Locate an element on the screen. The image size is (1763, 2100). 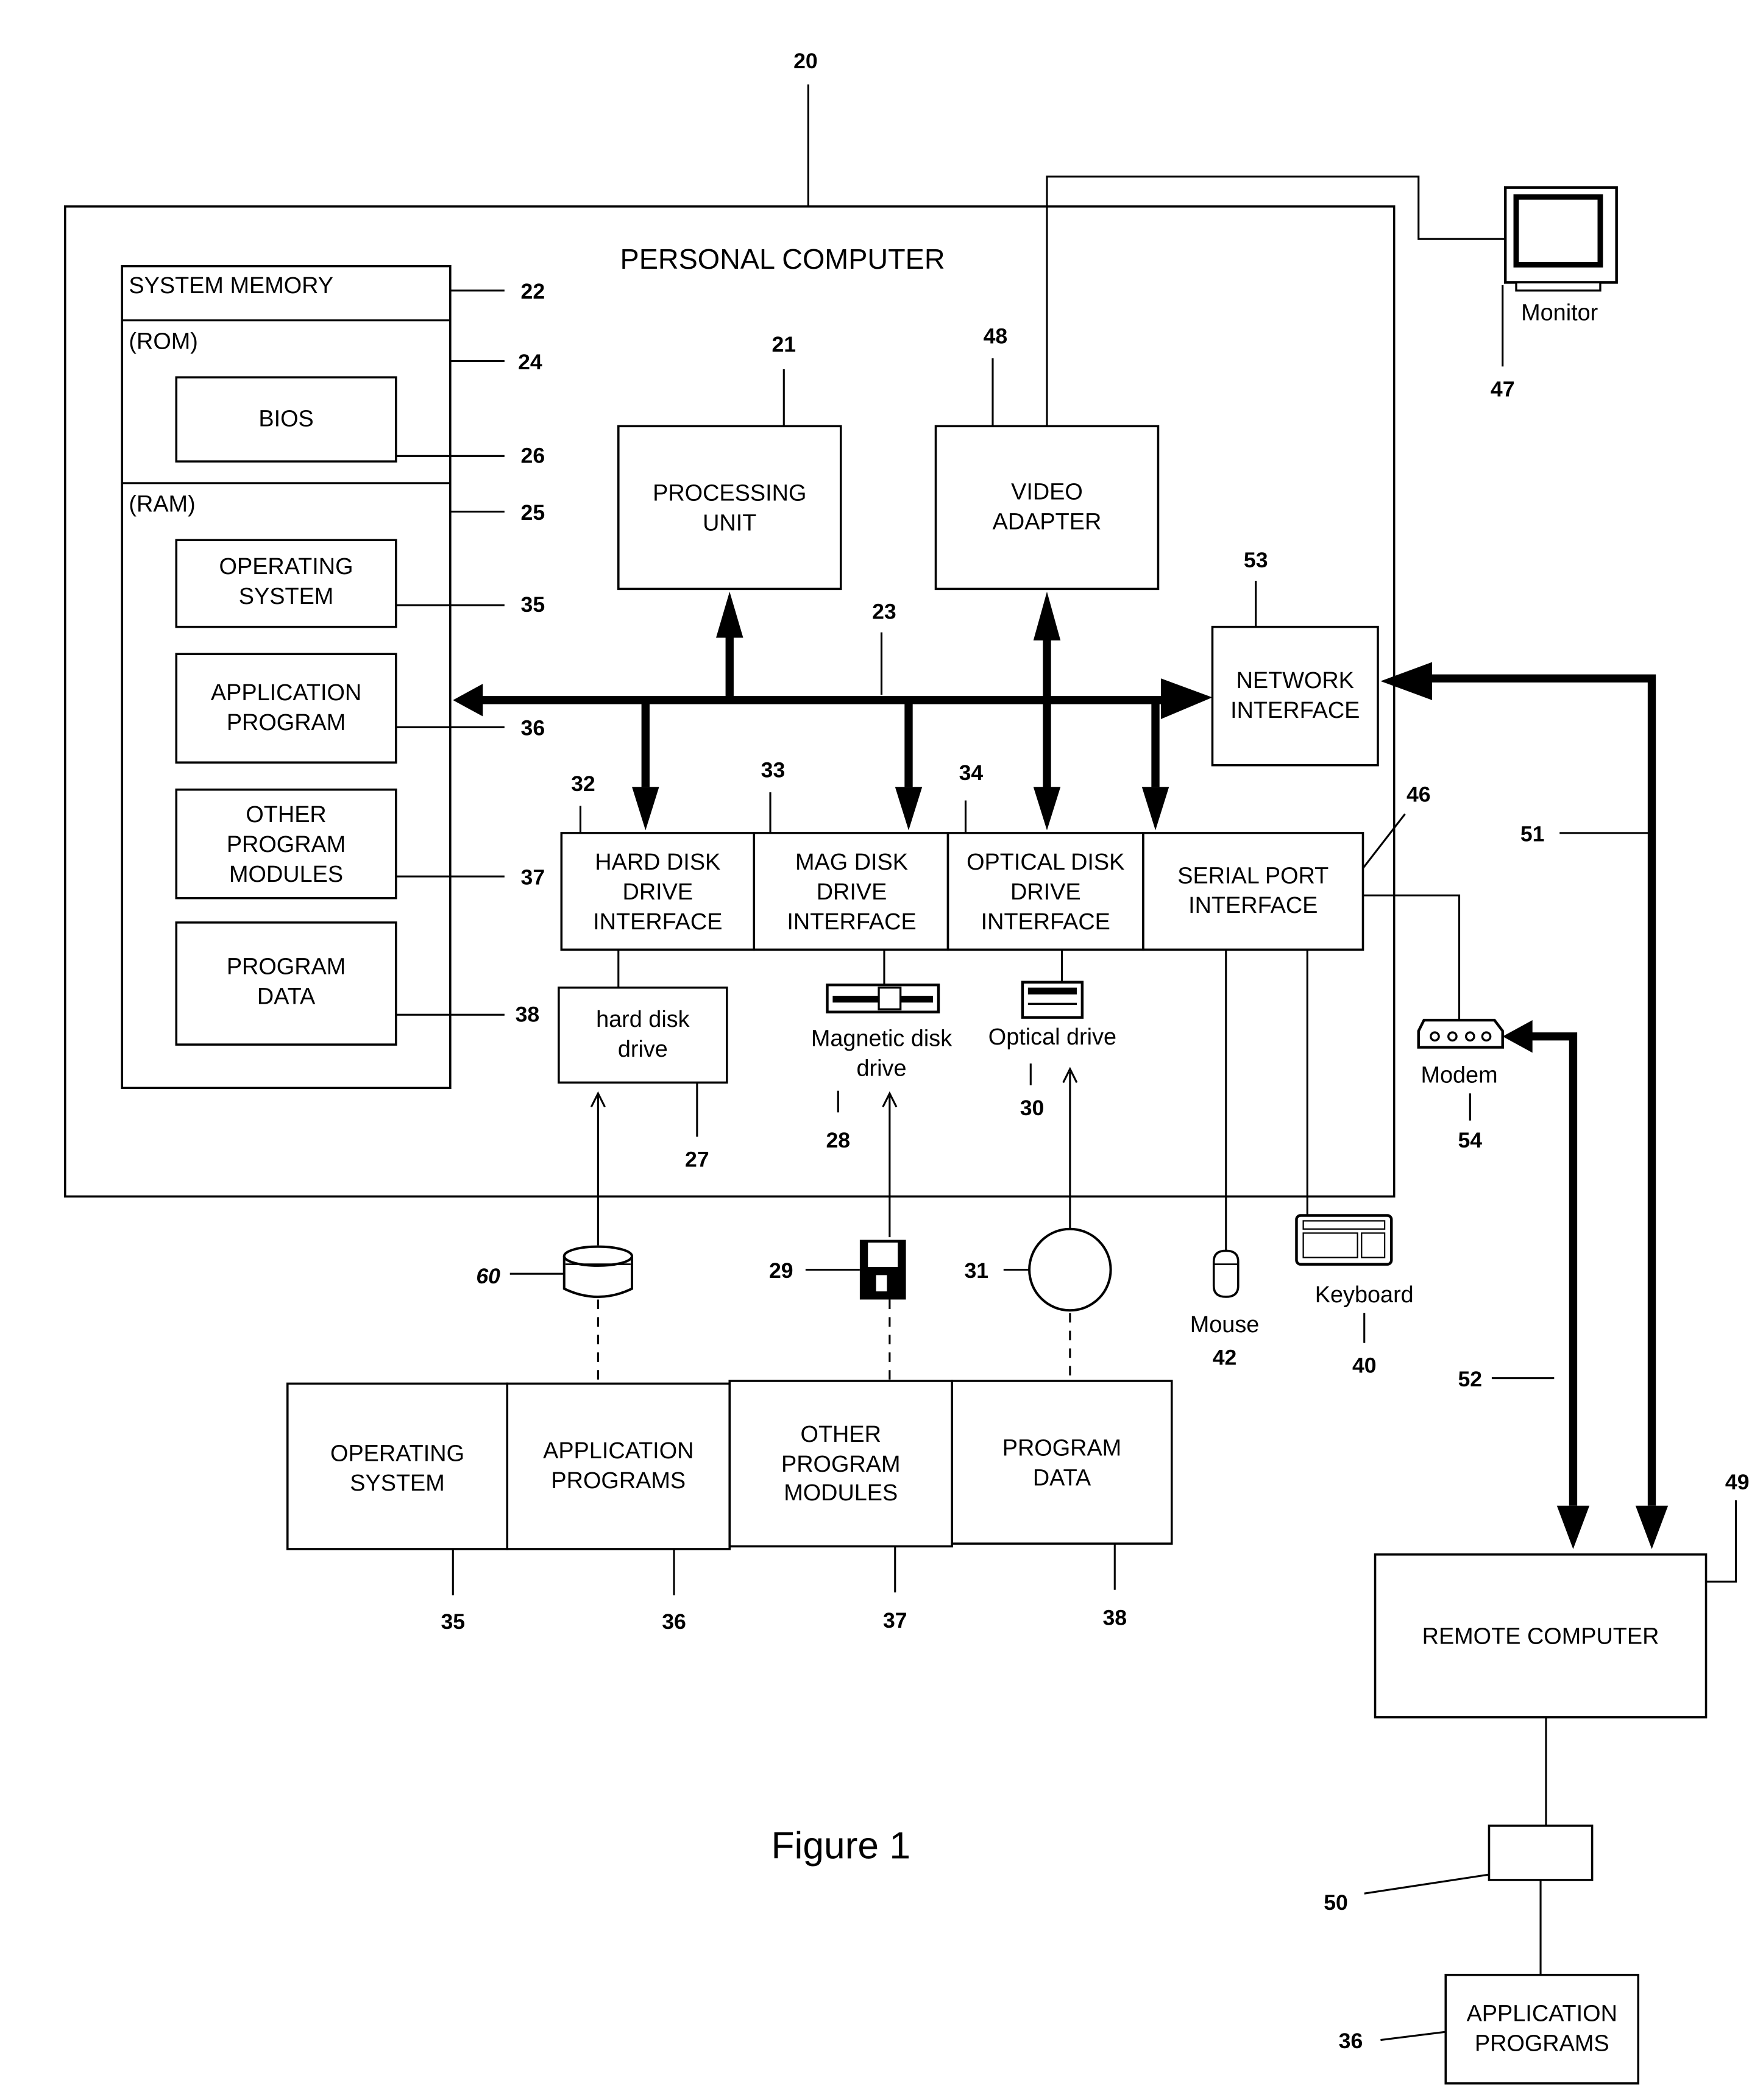
ref-30: 30 is located at coordinates (1032, 1108).